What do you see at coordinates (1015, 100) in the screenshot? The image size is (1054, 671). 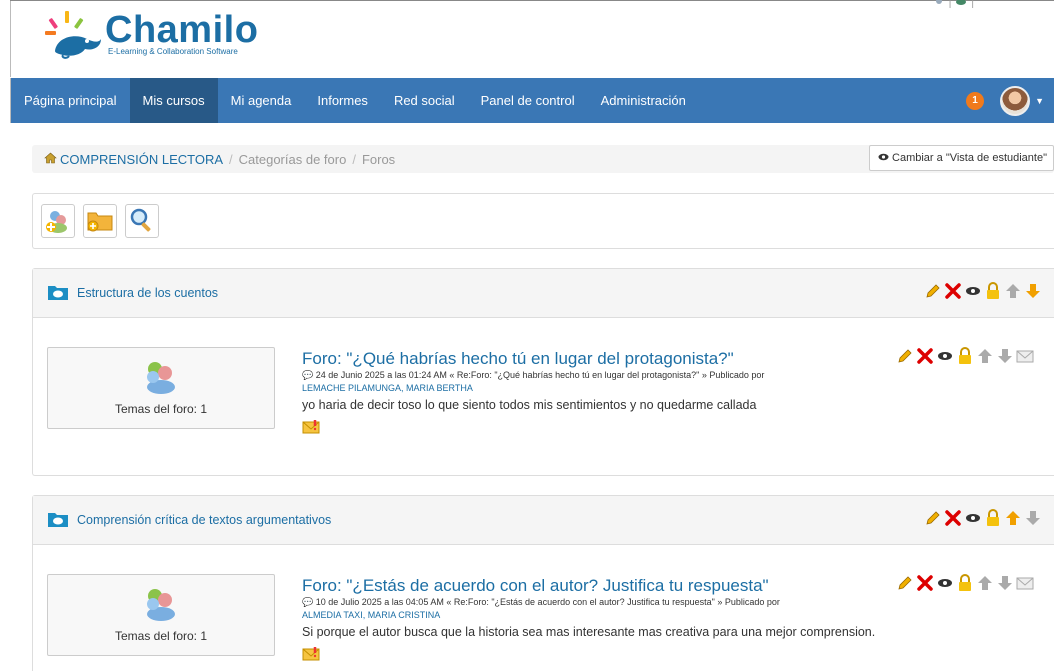 I see `avatar` at bounding box center [1015, 100].